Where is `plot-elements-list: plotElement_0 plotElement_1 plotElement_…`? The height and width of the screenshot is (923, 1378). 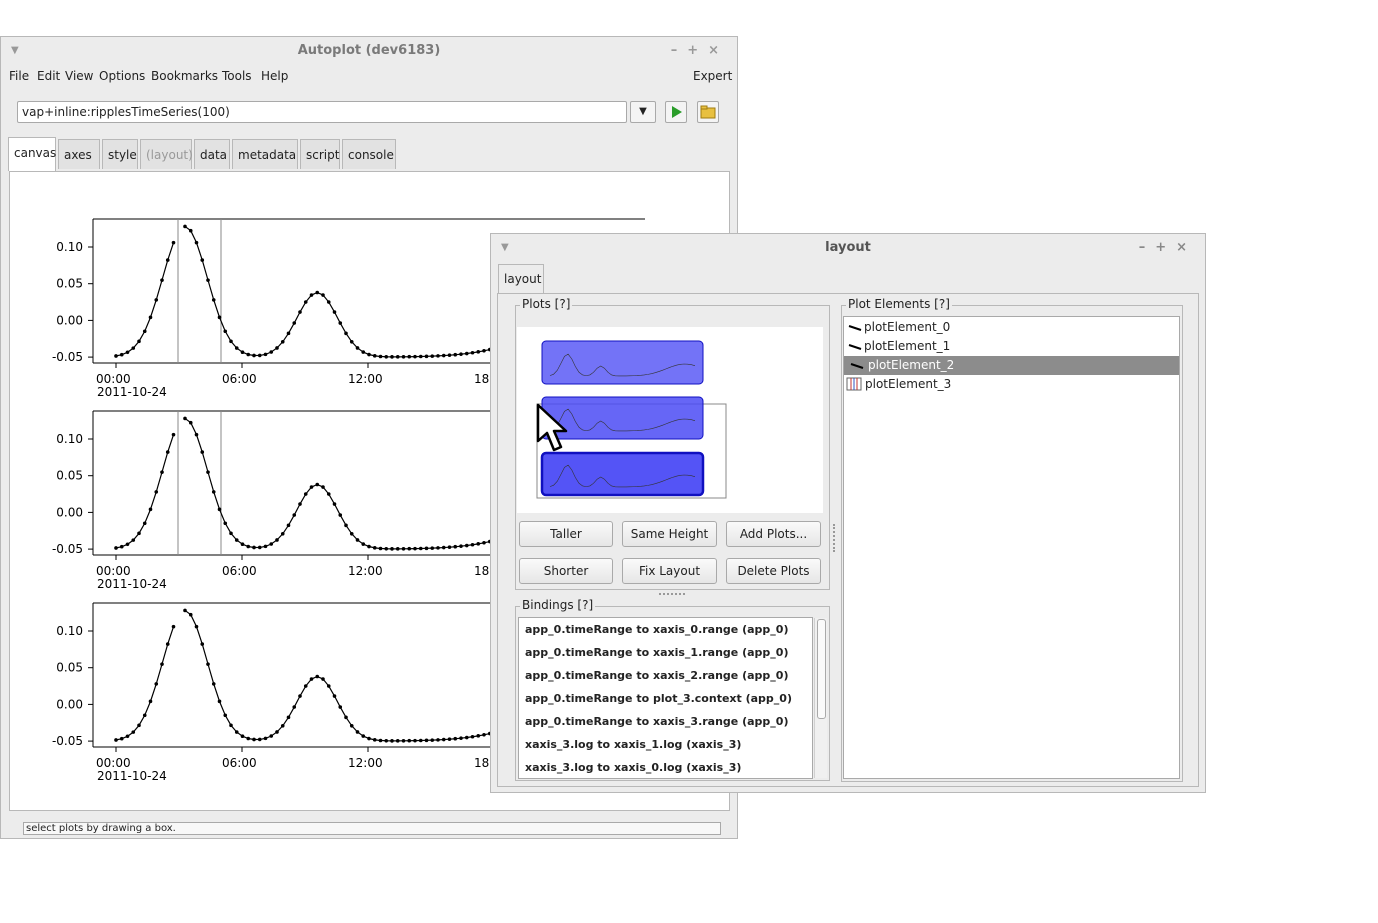
plot-elements-list: plotElement_0 plotElement_1 plotElement_… is located at coordinates (1011, 547).